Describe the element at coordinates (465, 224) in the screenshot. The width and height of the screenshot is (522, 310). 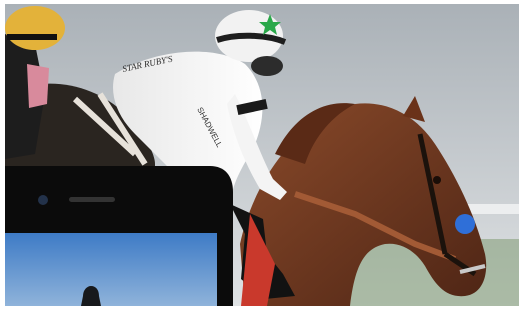
I see `bridle-blue-pompom` at that location.